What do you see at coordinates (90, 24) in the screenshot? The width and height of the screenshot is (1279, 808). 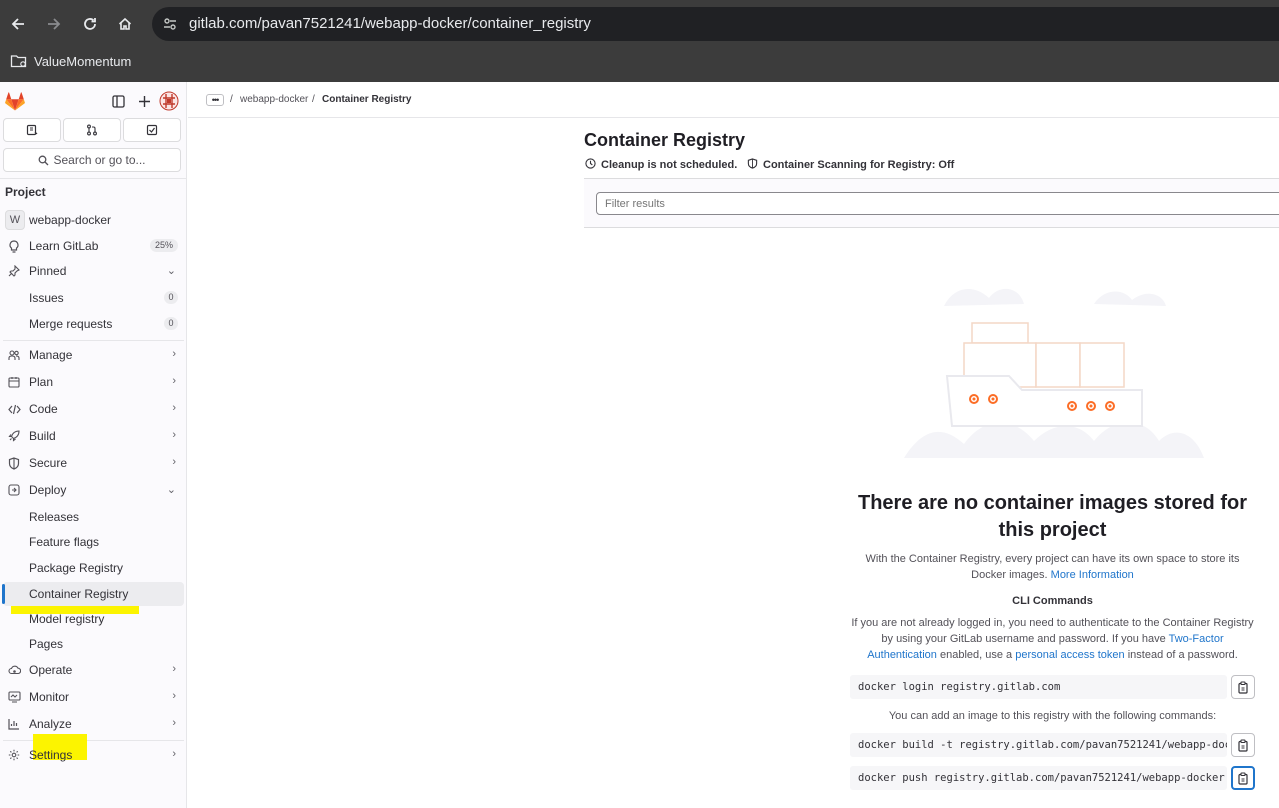 I see `reload-icon` at bounding box center [90, 24].